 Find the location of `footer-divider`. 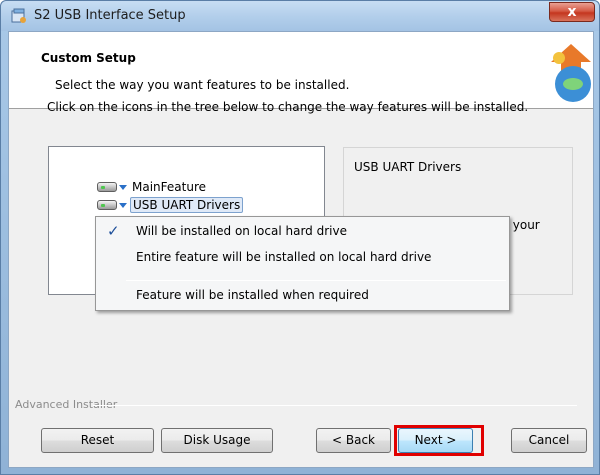

footer-divider is located at coordinates (335, 405).